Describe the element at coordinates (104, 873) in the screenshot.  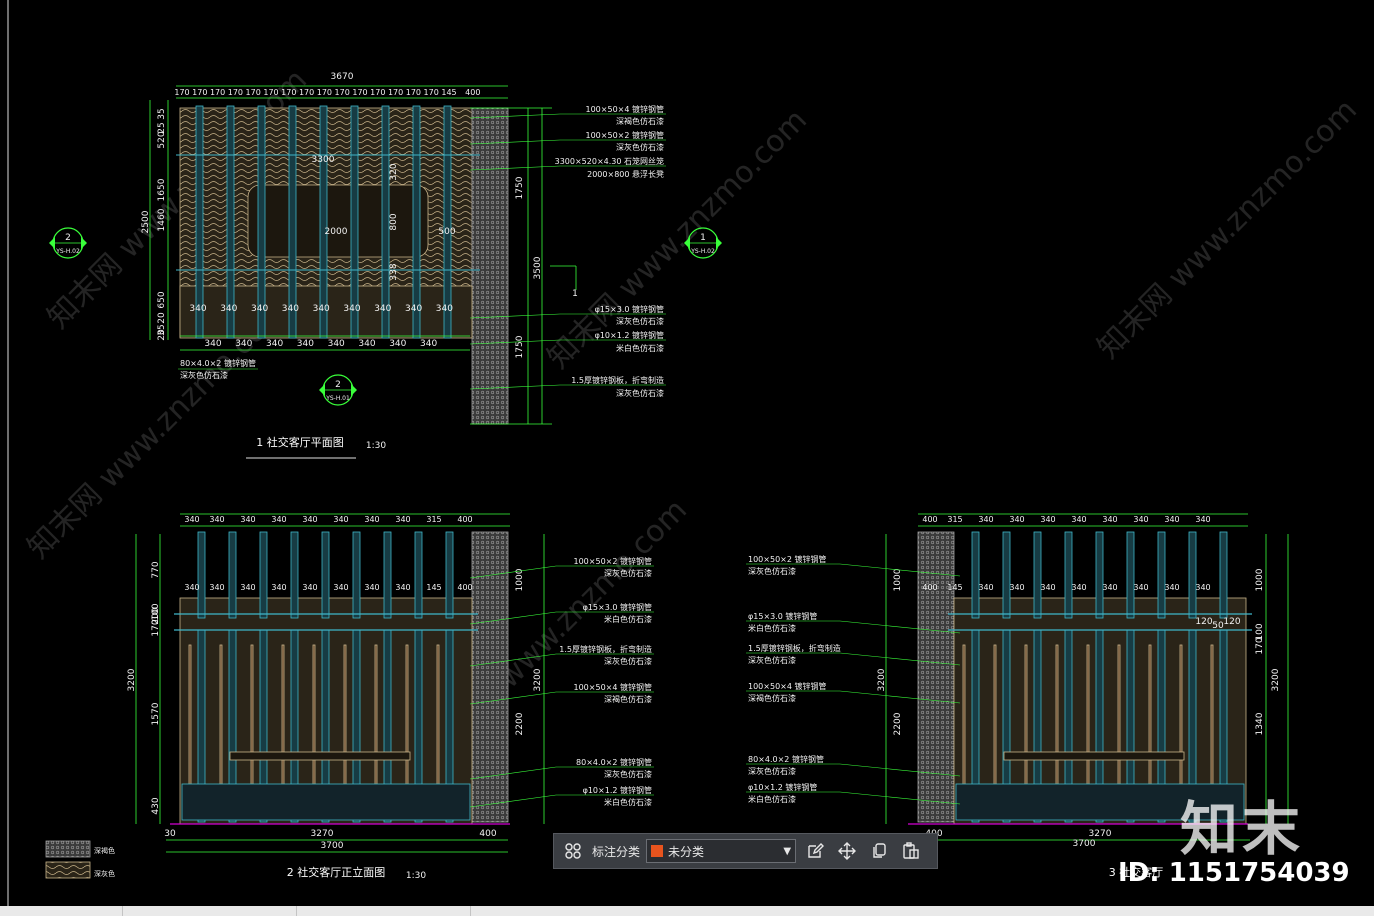
I see `legend-label: 深灰色` at that location.